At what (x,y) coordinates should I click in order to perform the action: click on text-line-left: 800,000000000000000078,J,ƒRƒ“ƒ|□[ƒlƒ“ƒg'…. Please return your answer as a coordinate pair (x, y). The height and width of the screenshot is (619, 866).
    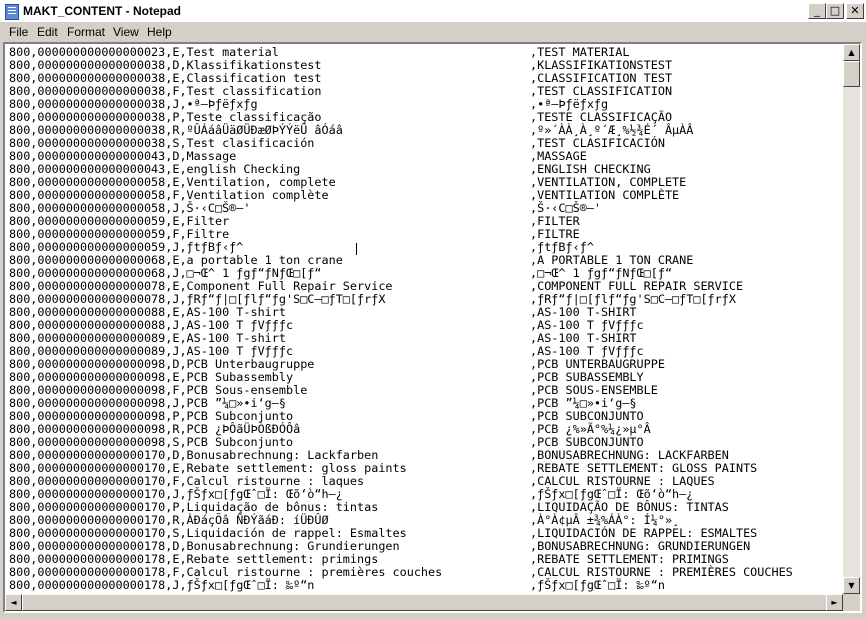
    Looking at the image, I should click on (197, 299).